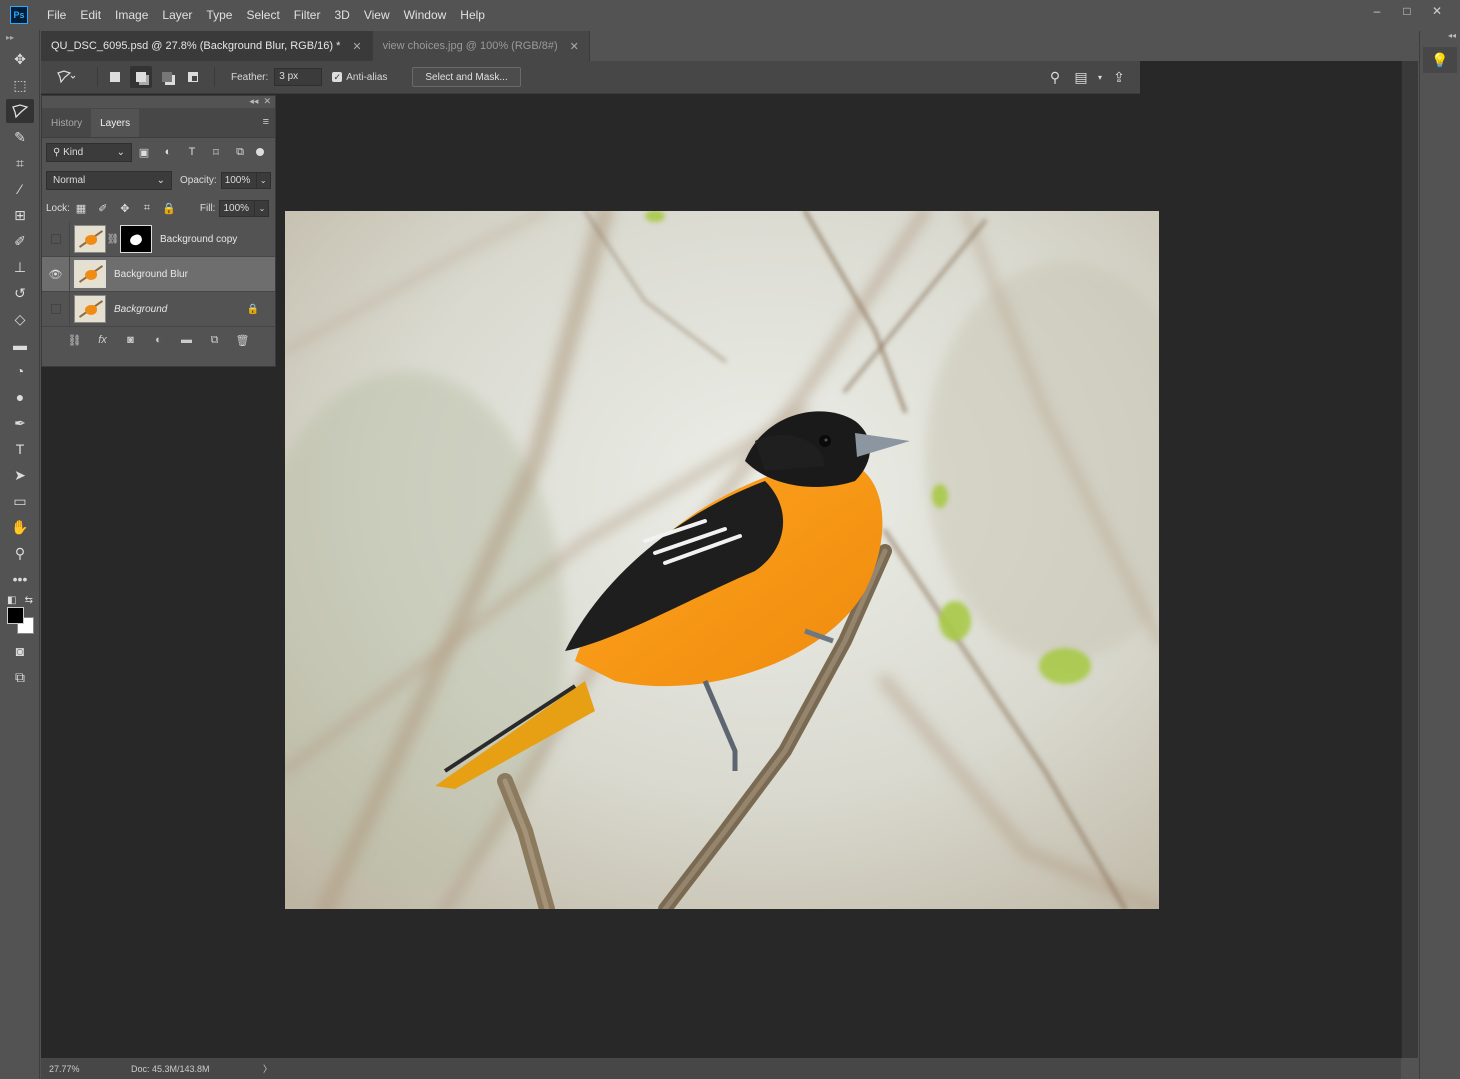  I want to click on healing-brush-icon: ⊞, so click(20, 215).